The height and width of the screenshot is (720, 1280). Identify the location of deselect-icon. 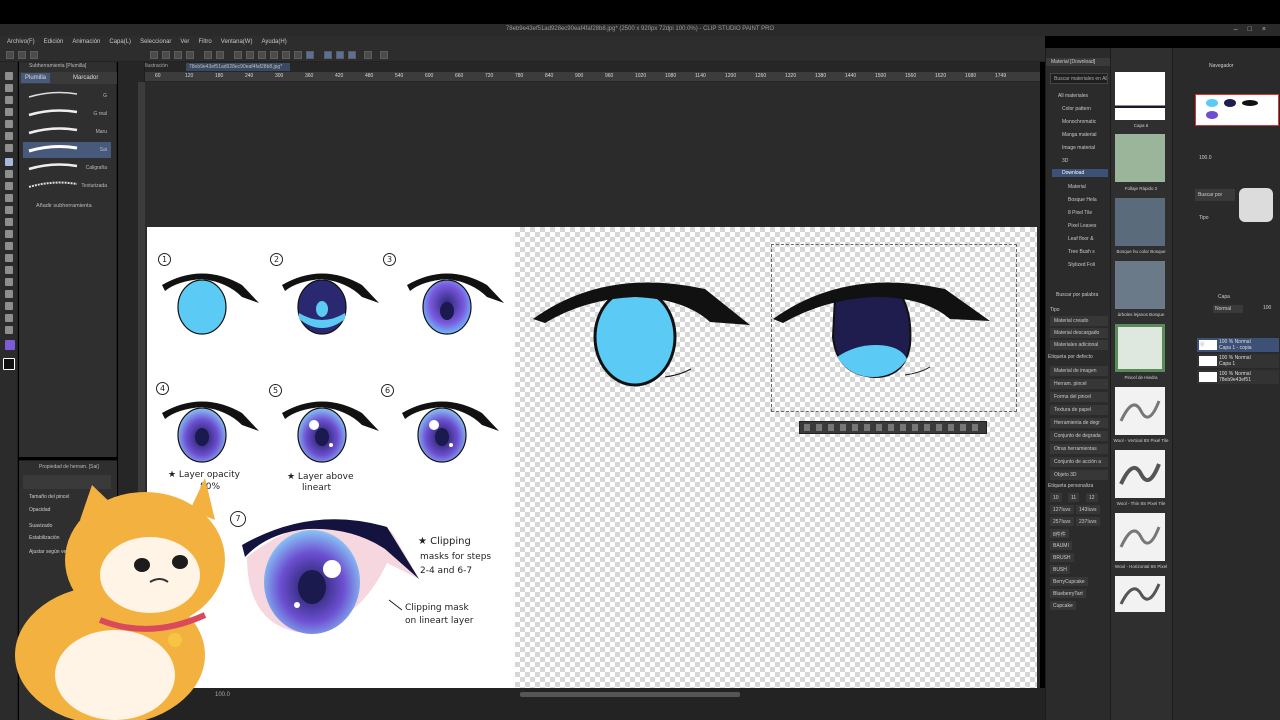
(250, 55).